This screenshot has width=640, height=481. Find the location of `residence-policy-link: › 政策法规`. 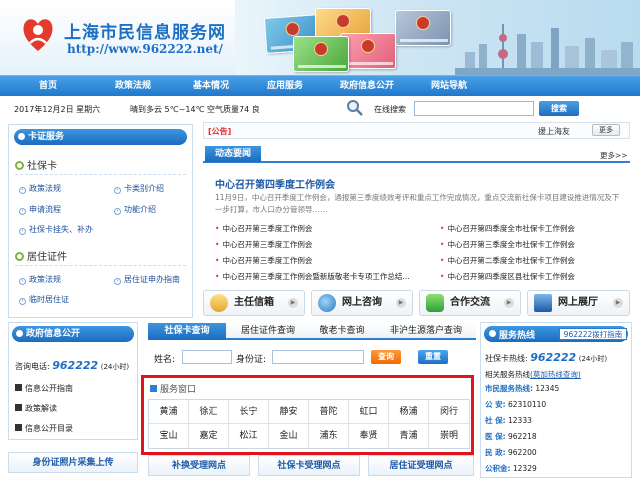

residence-policy-link: › 政策法规 is located at coordinates (40, 279).